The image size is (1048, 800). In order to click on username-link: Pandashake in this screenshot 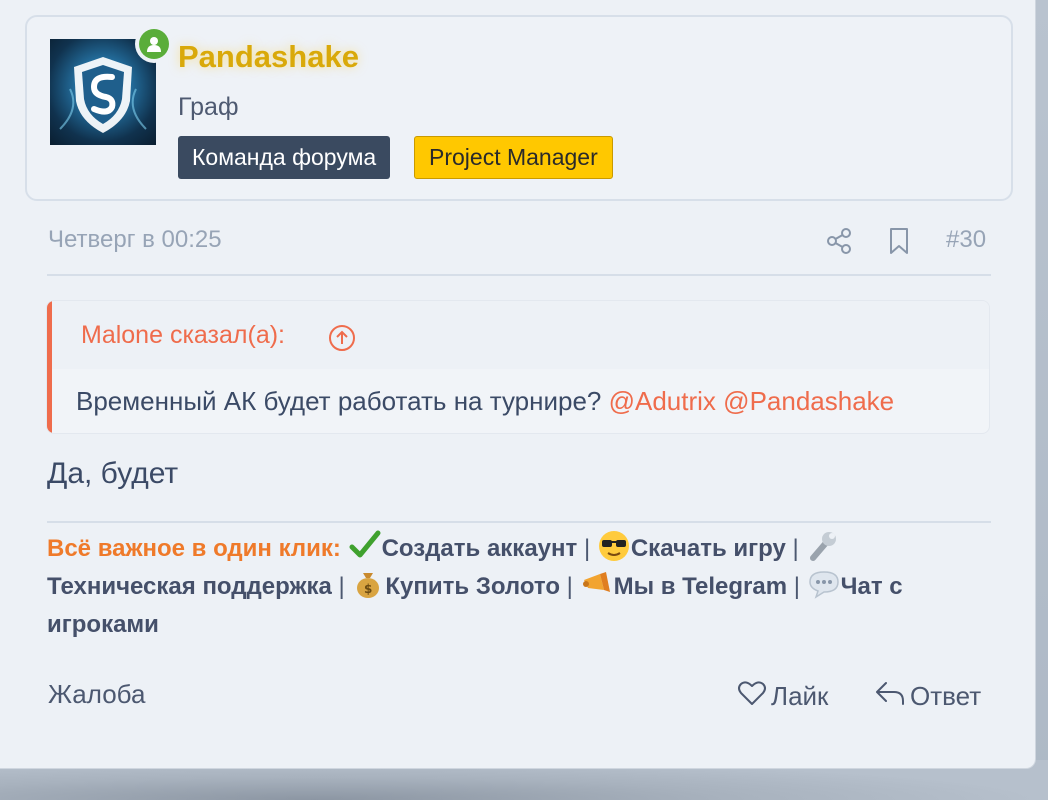, I will do `click(268, 57)`.